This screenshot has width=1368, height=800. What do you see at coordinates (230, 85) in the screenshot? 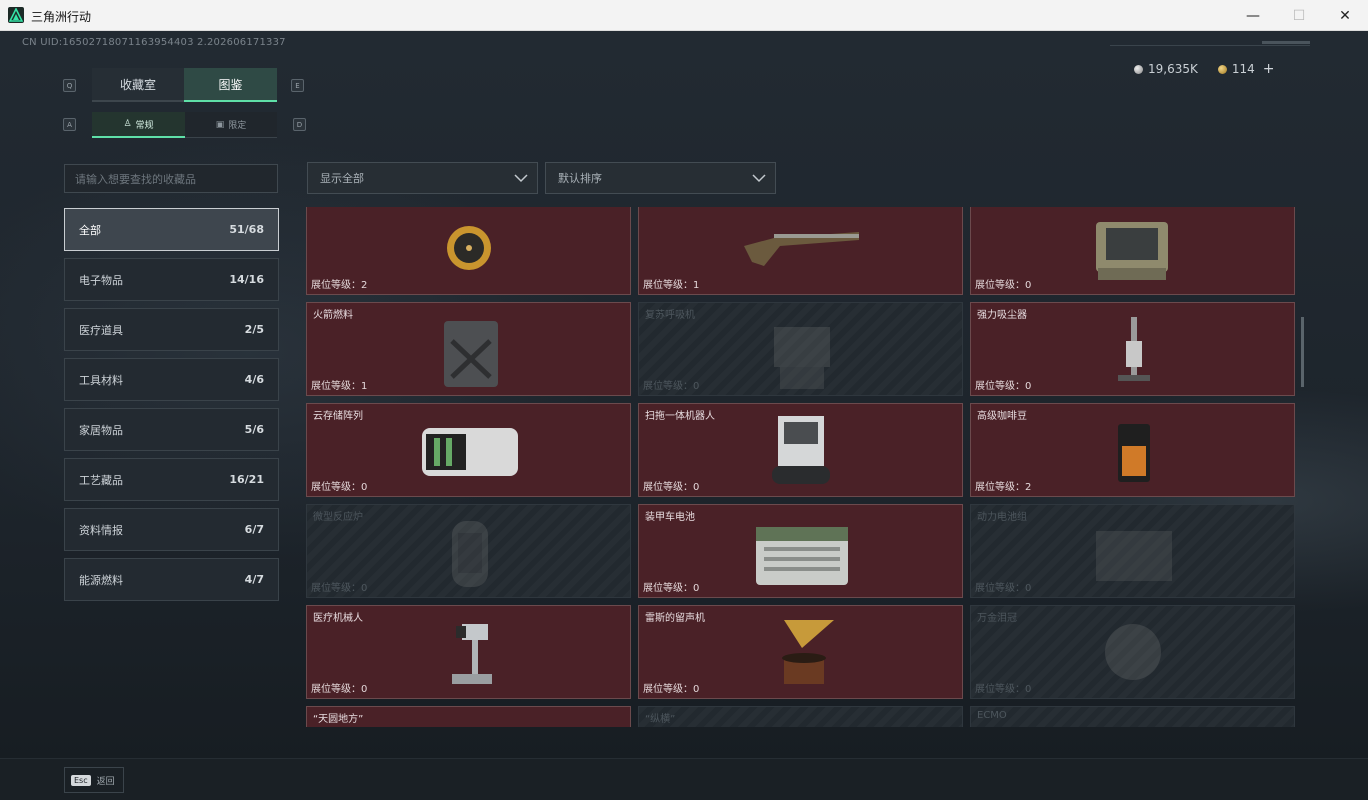
I see `tab-catalog: 图鉴` at bounding box center [230, 85].